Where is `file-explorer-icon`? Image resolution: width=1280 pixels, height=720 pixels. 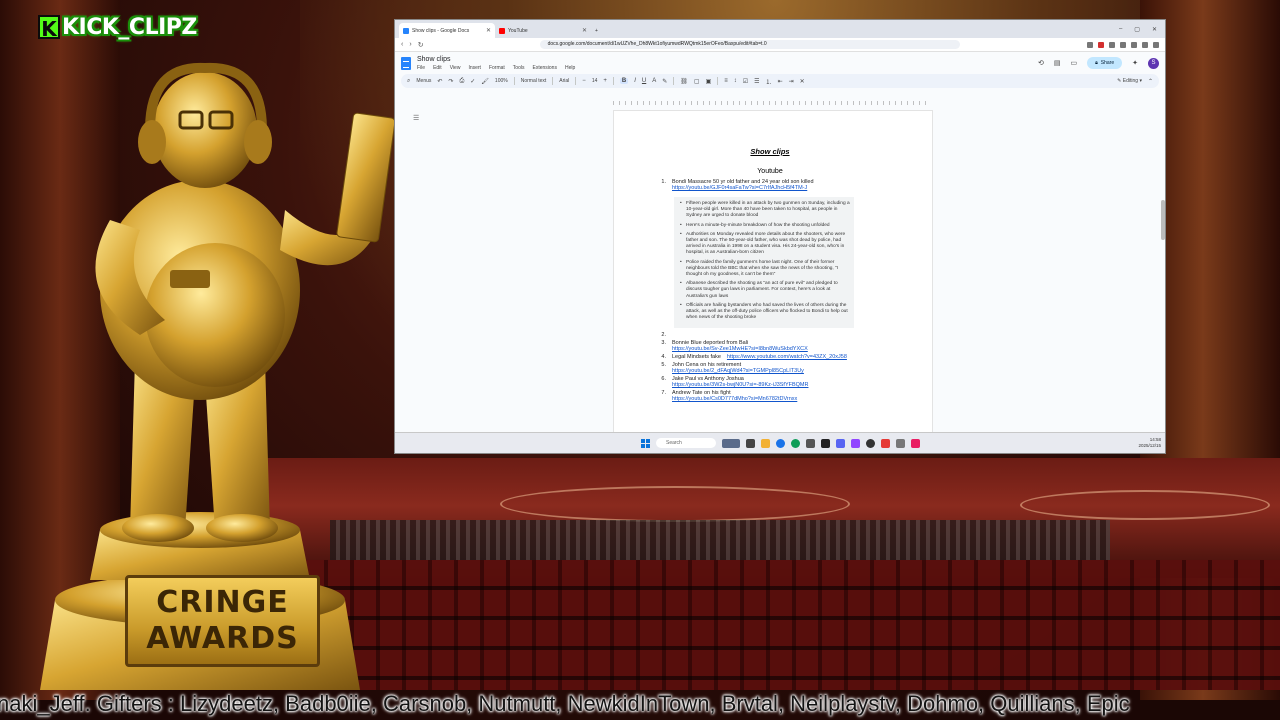 file-explorer-icon is located at coordinates (765, 443).